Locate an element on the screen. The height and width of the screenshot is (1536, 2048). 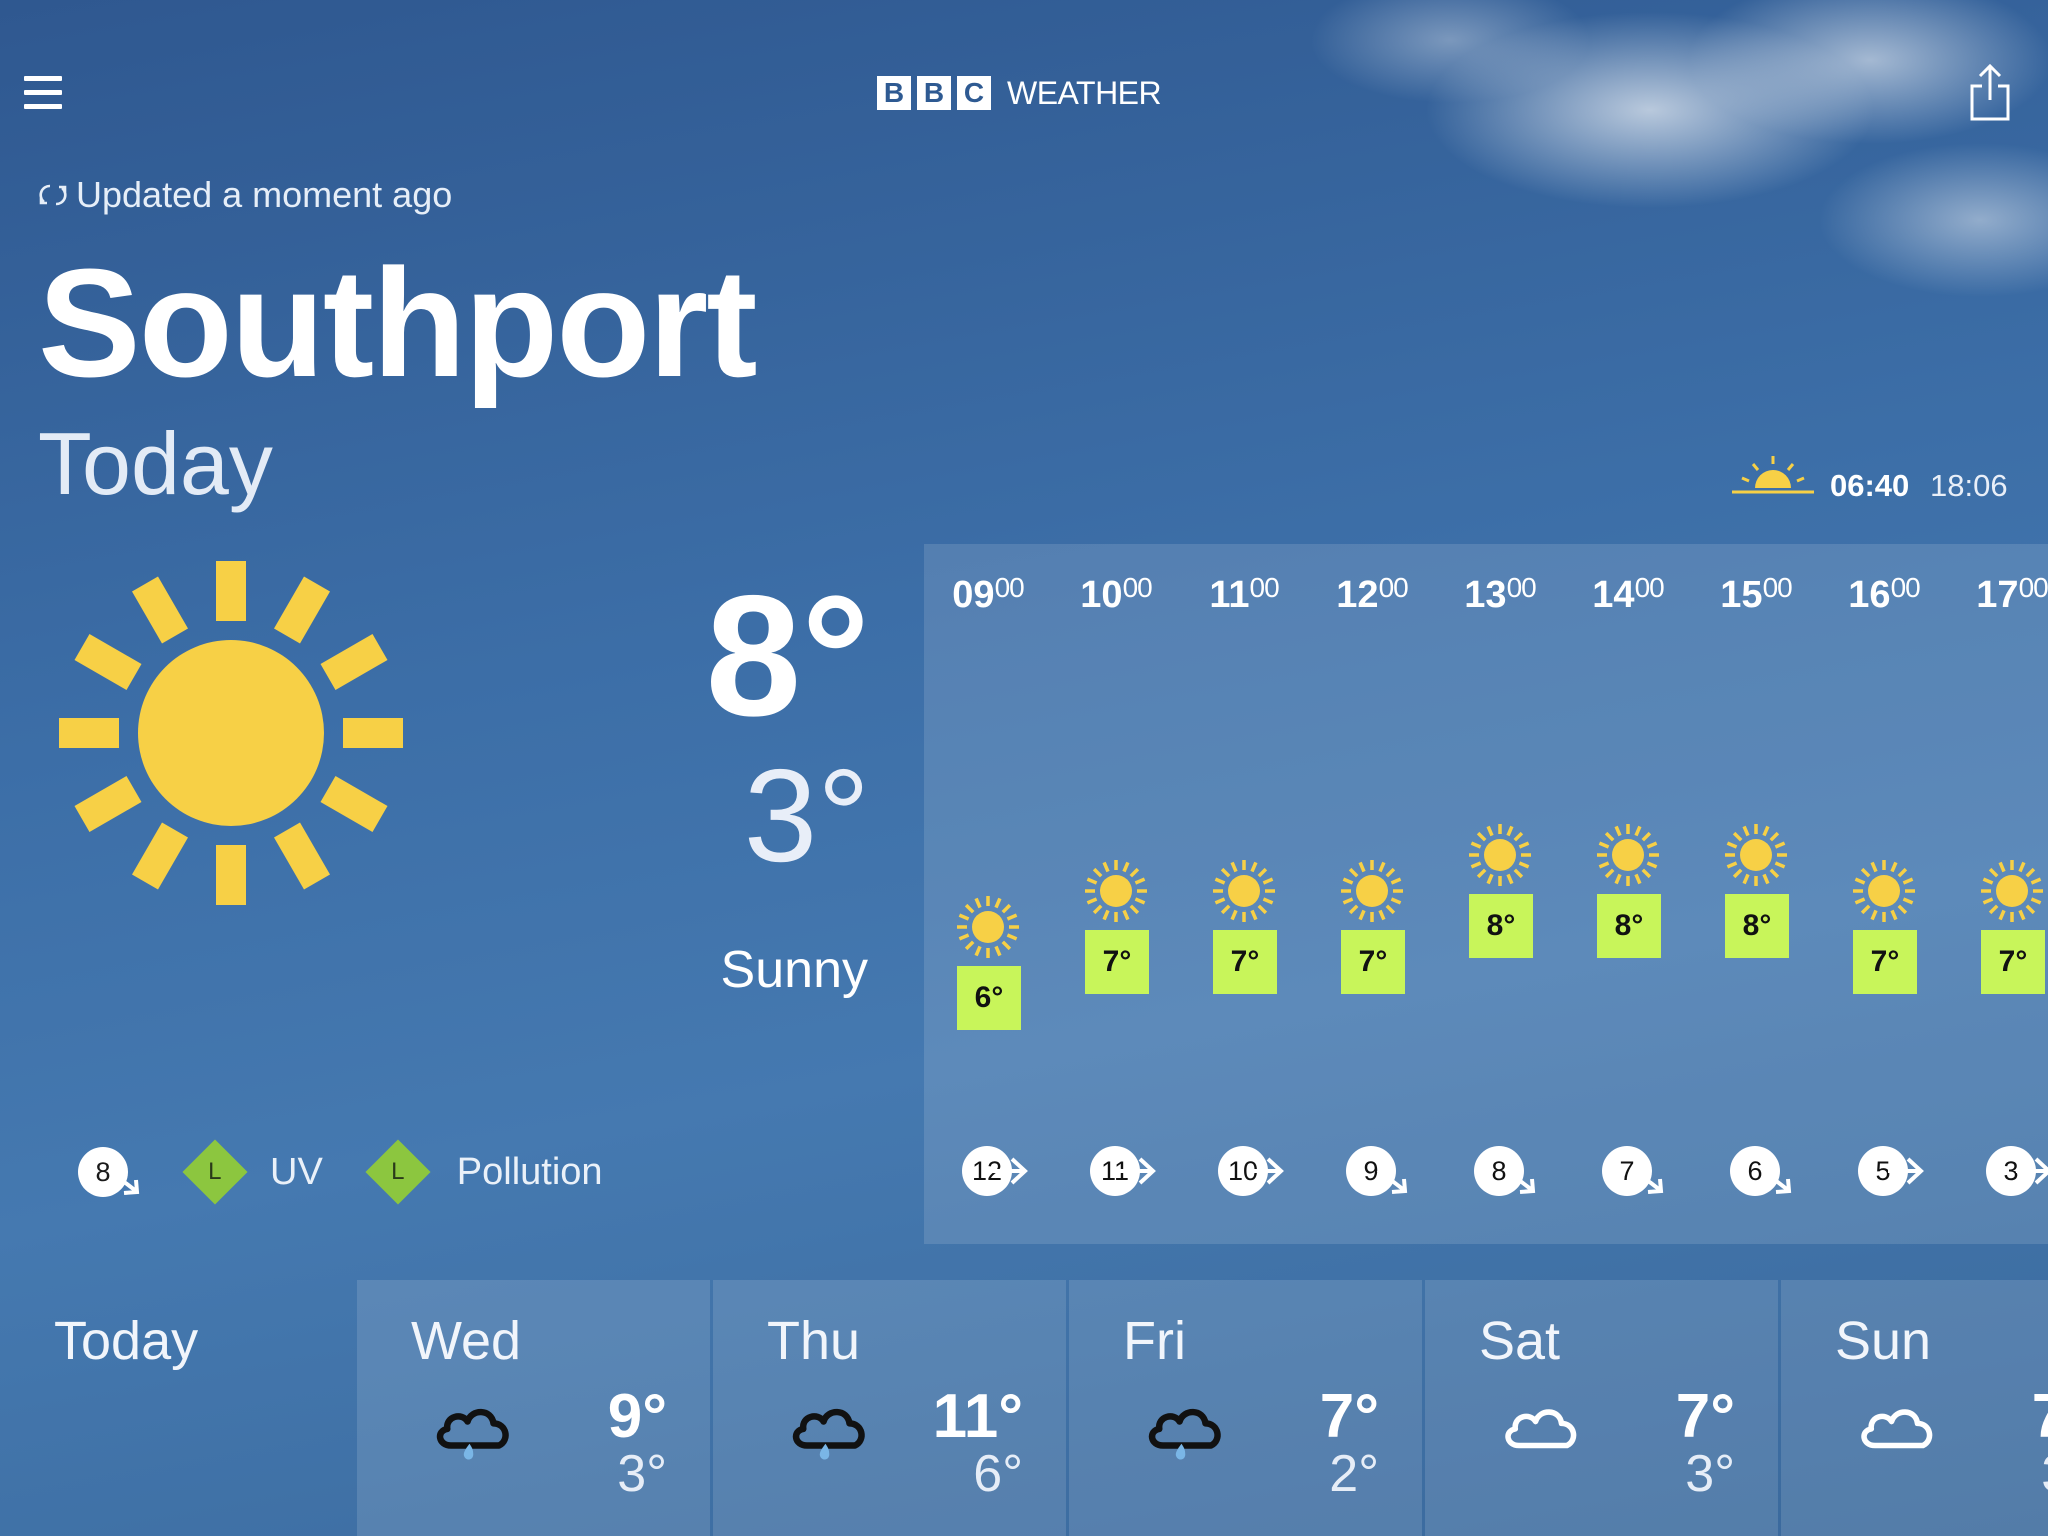
hour-time: 1000 is located at coordinates (1116, 594).